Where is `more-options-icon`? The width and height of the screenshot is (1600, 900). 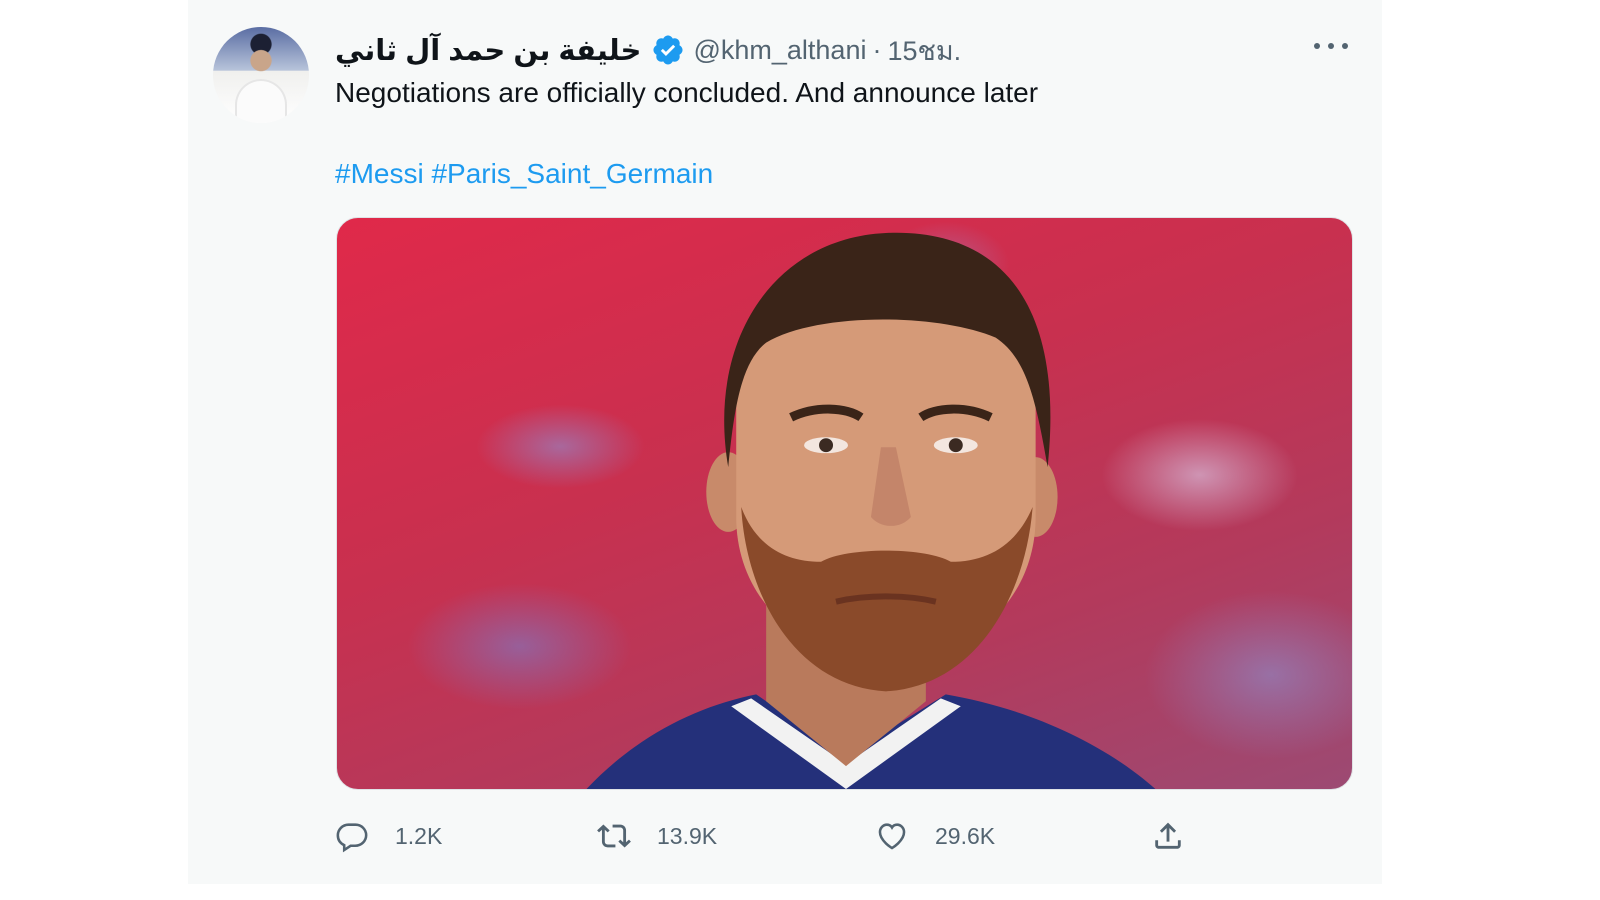
more-options-icon is located at coordinates (1331, 46).